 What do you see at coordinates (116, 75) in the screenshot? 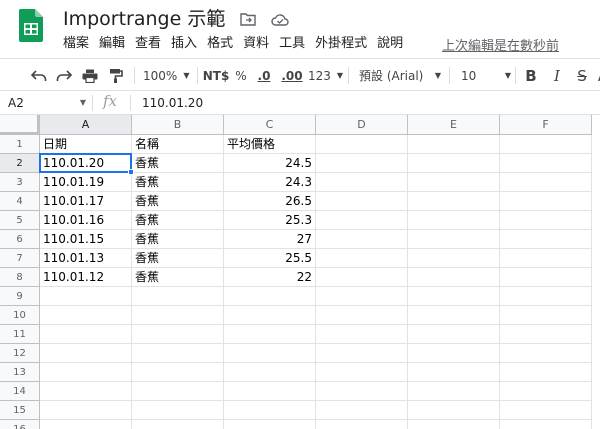
I see `paint-format-icon` at bounding box center [116, 75].